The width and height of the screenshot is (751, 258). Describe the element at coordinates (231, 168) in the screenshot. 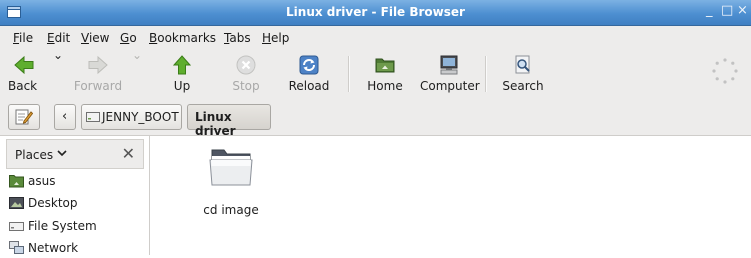

I see `folder-icon` at that location.